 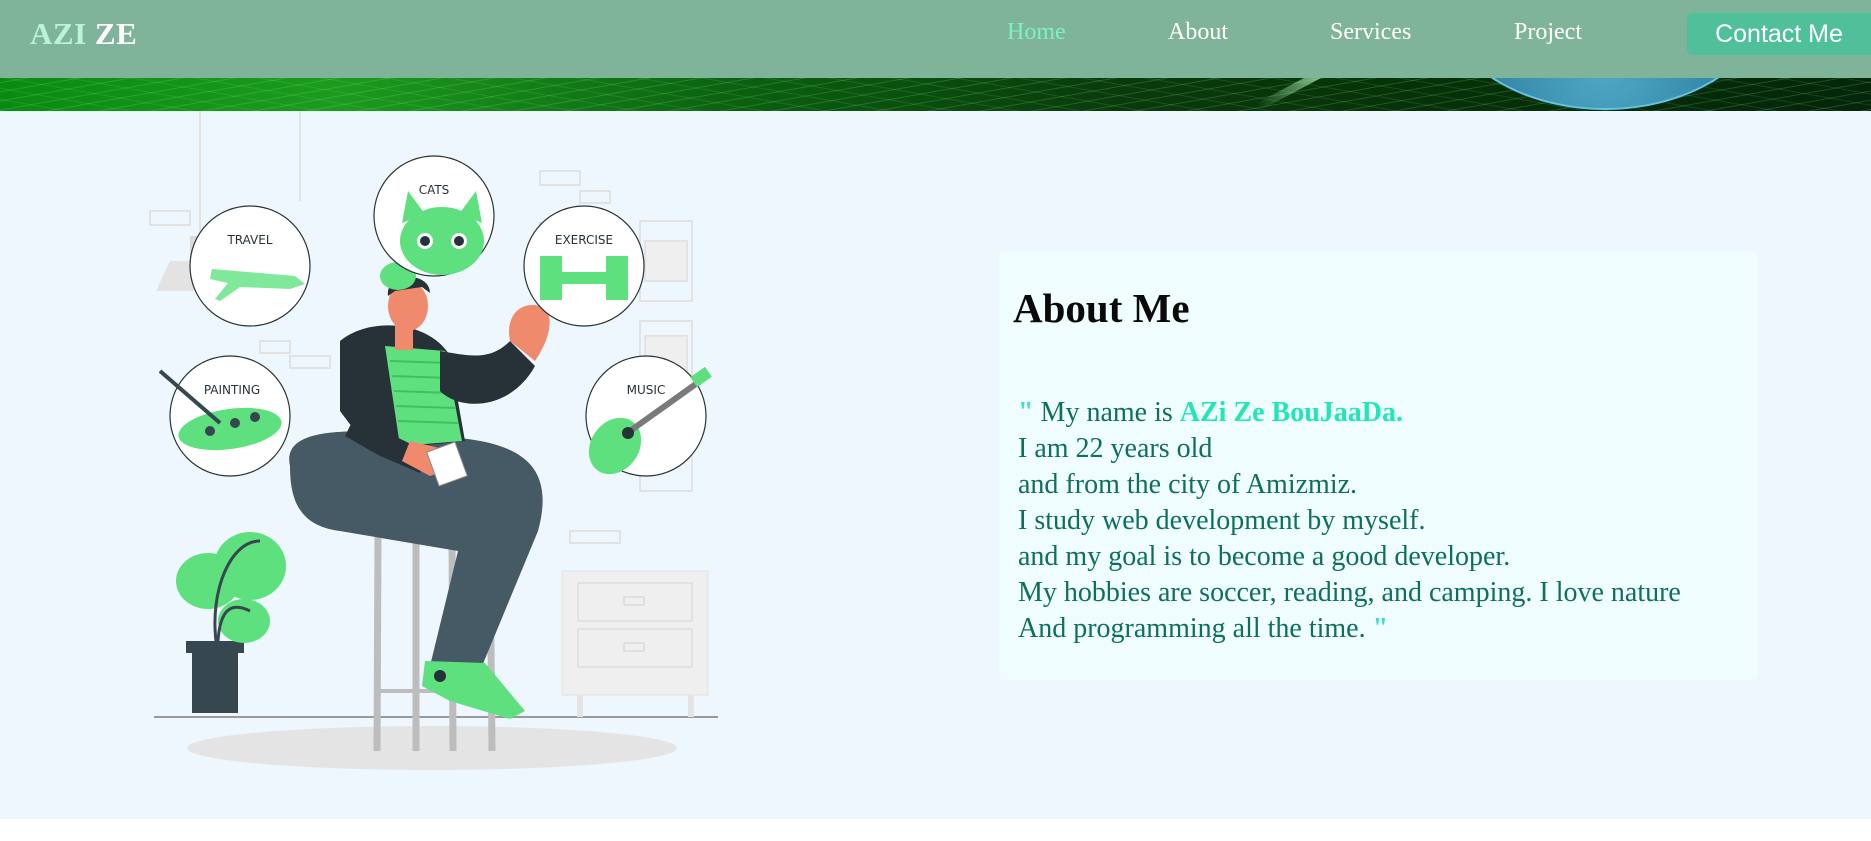 What do you see at coordinates (646, 390) in the screenshot?
I see `hobby-label-music: MUSIC` at bounding box center [646, 390].